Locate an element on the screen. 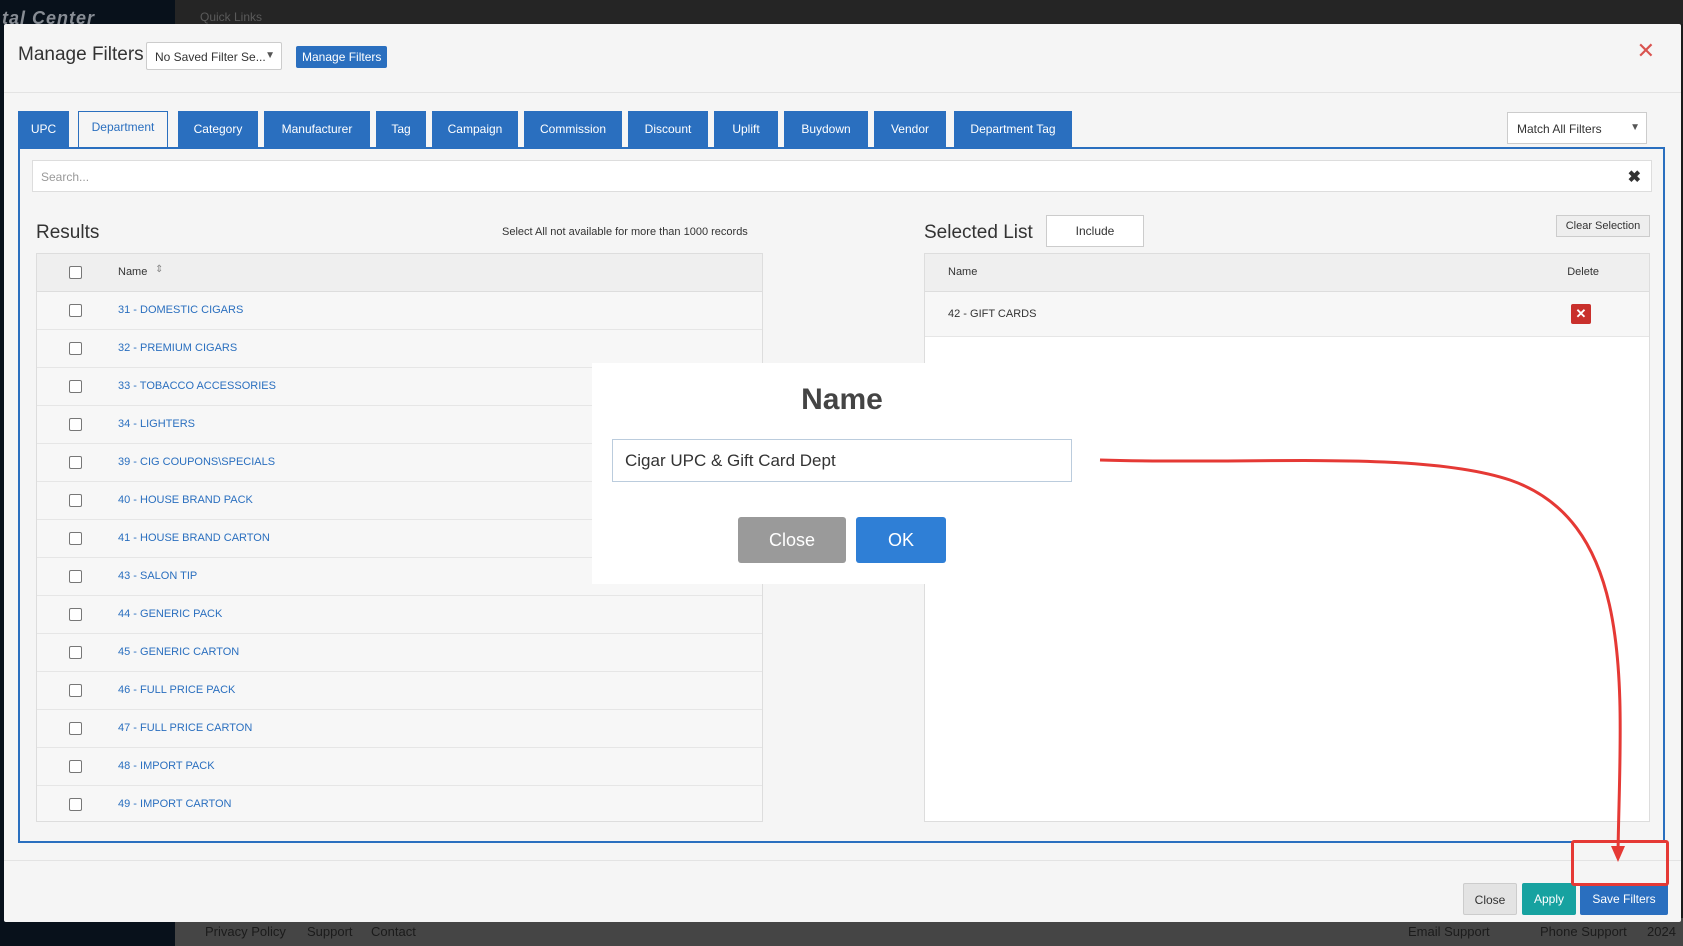 The height and width of the screenshot is (946, 1683). save-filters-button: Save Filters is located at coordinates (1624, 899).